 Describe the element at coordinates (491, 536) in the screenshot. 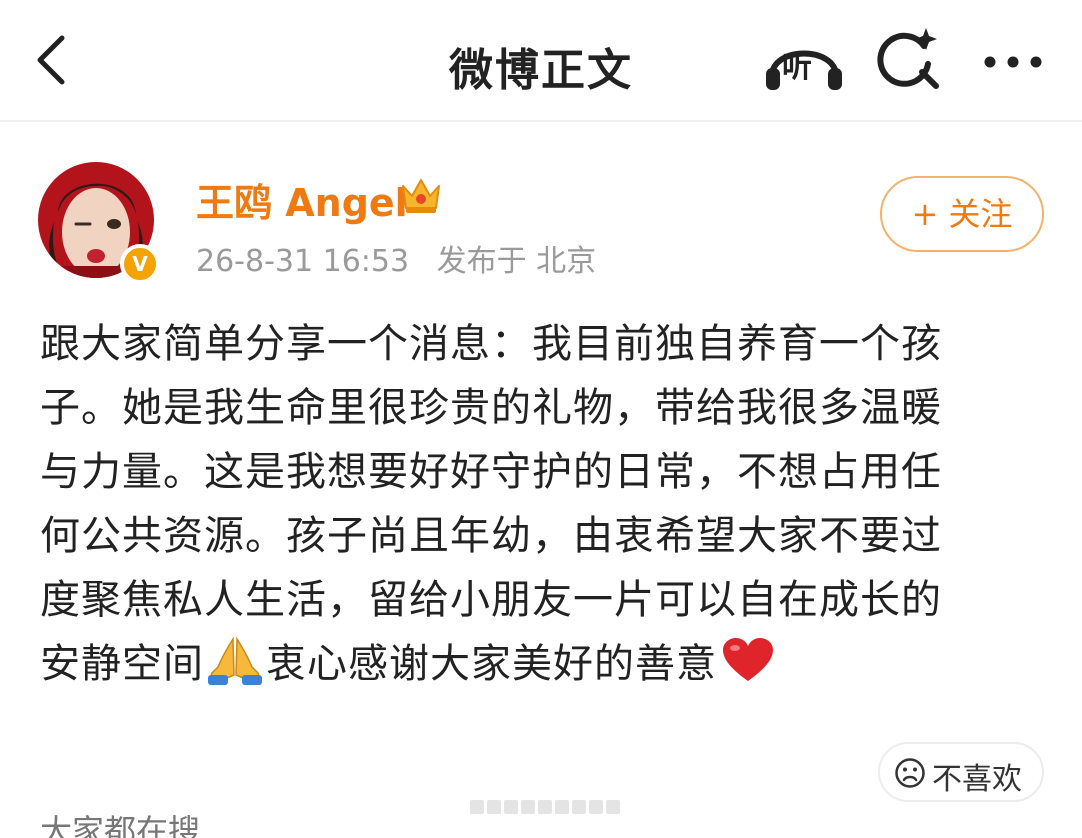

I see `post-line: 何公共资源。孩子尚且年幼，由衷希望大家不要过` at that location.